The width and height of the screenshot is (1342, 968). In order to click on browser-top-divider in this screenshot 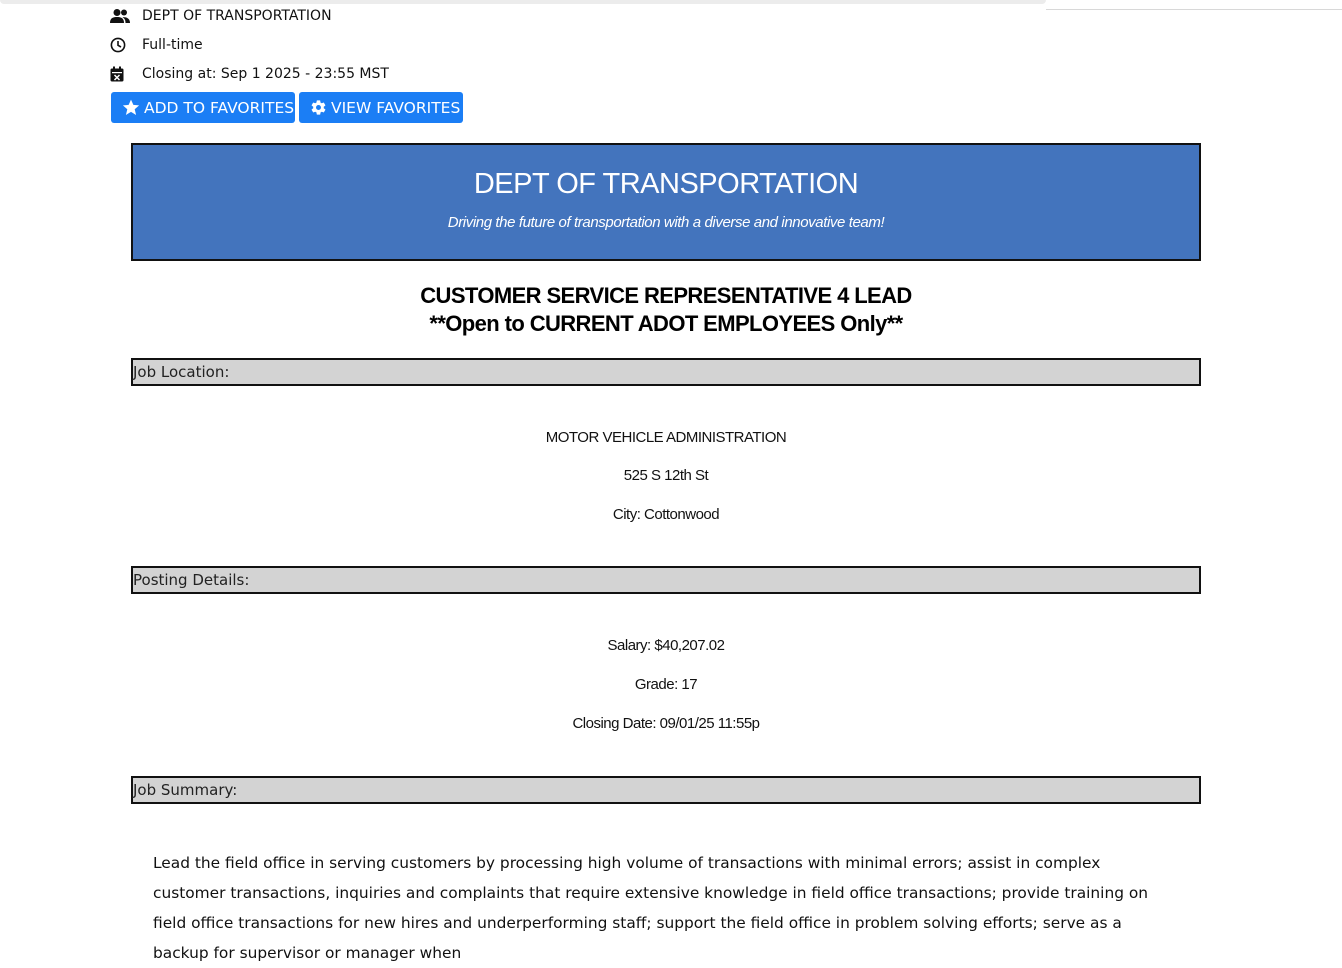, I will do `click(1194, 9)`.